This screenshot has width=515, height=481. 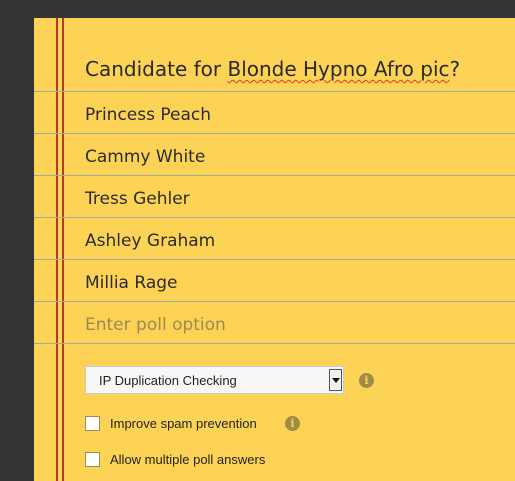 What do you see at coordinates (187, 459) in the screenshot?
I see `multiple-answers-label: Allow multiple poll answers` at bounding box center [187, 459].